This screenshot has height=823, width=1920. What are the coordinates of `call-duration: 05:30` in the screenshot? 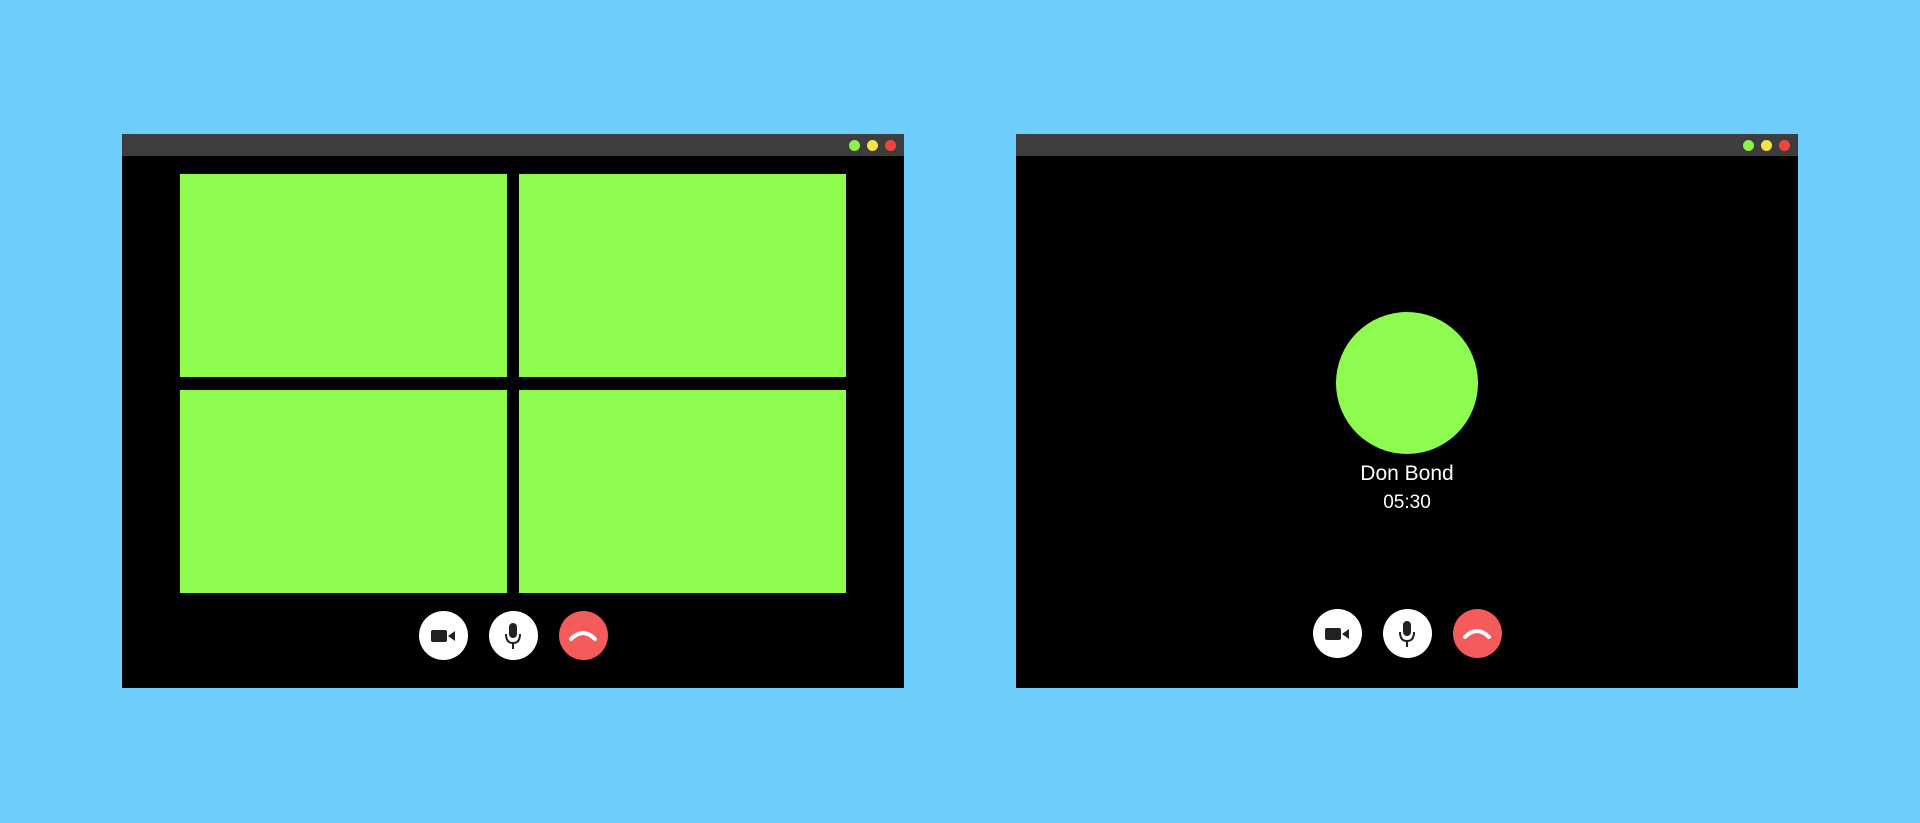 It's located at (1407, 502).